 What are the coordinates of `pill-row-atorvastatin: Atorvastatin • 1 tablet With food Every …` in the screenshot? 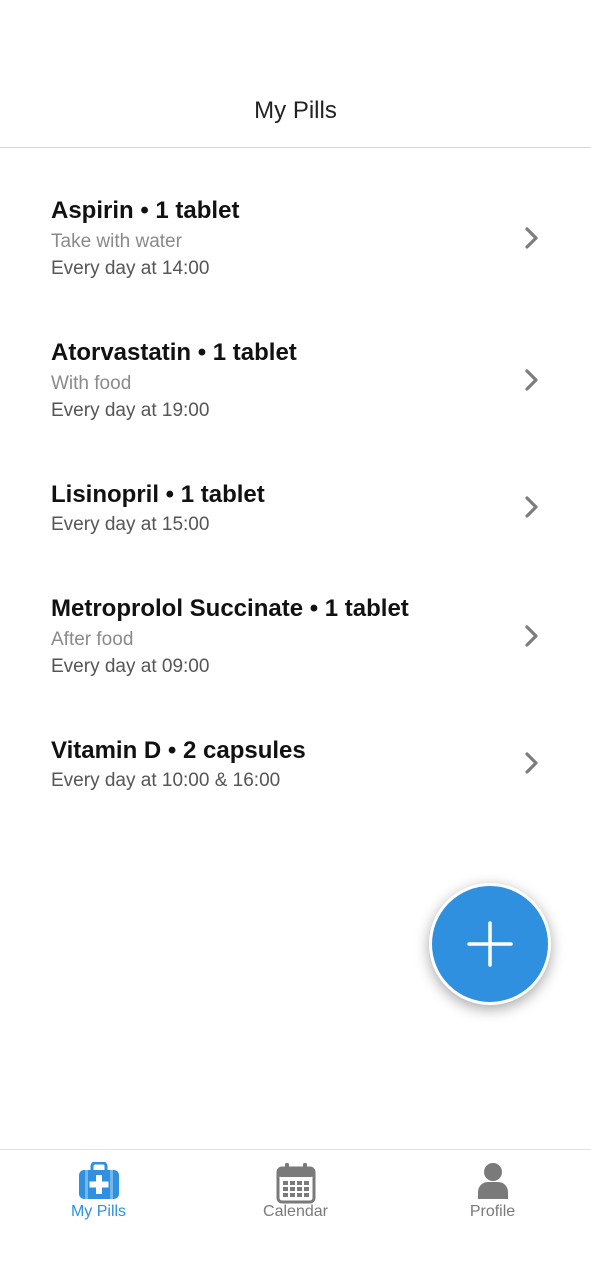 It's located at (295, 362).